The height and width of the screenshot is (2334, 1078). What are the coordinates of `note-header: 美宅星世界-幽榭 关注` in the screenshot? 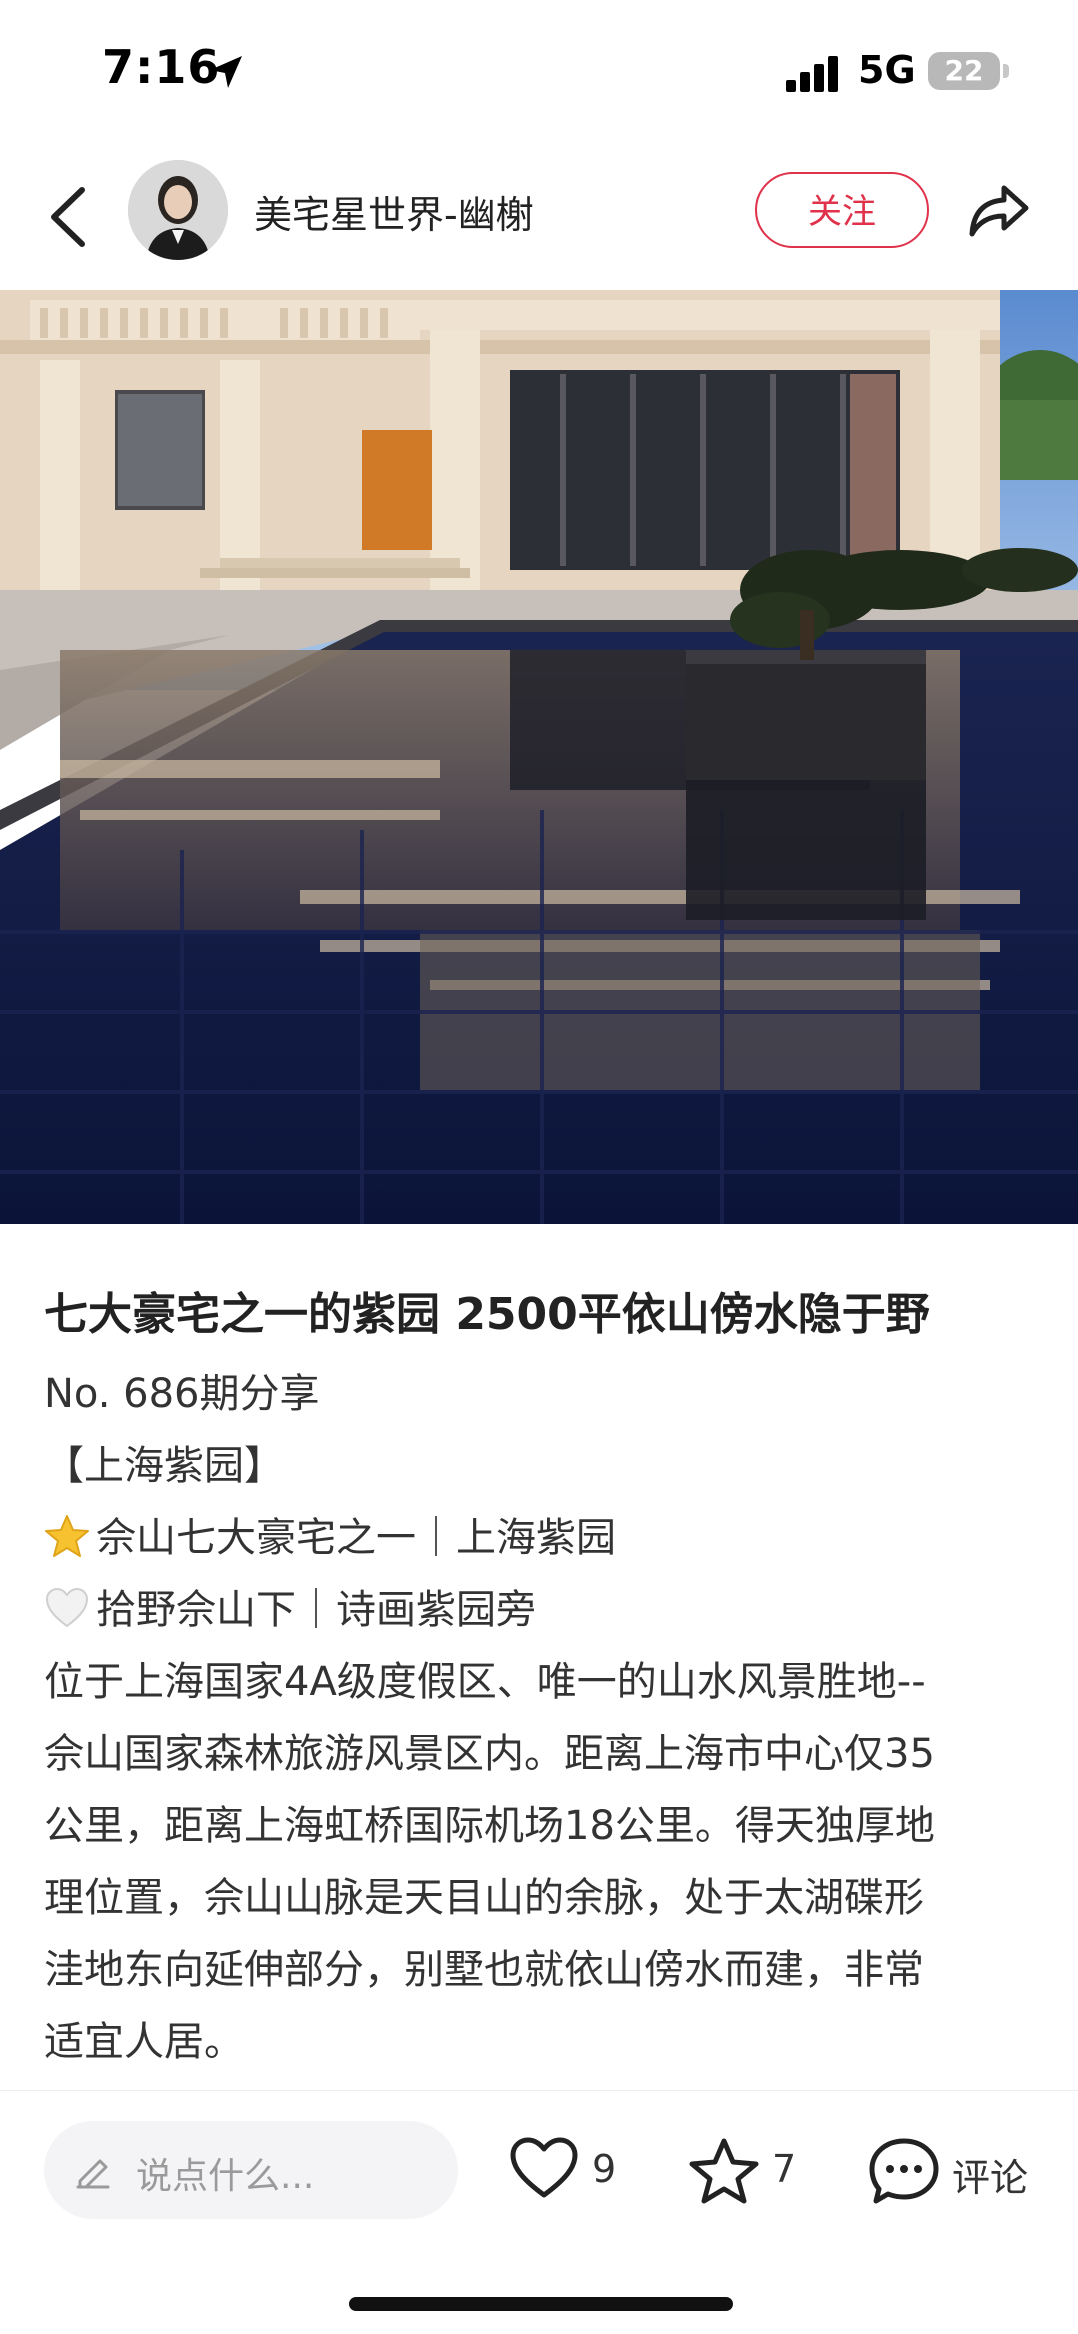 It's located at (539, 215).